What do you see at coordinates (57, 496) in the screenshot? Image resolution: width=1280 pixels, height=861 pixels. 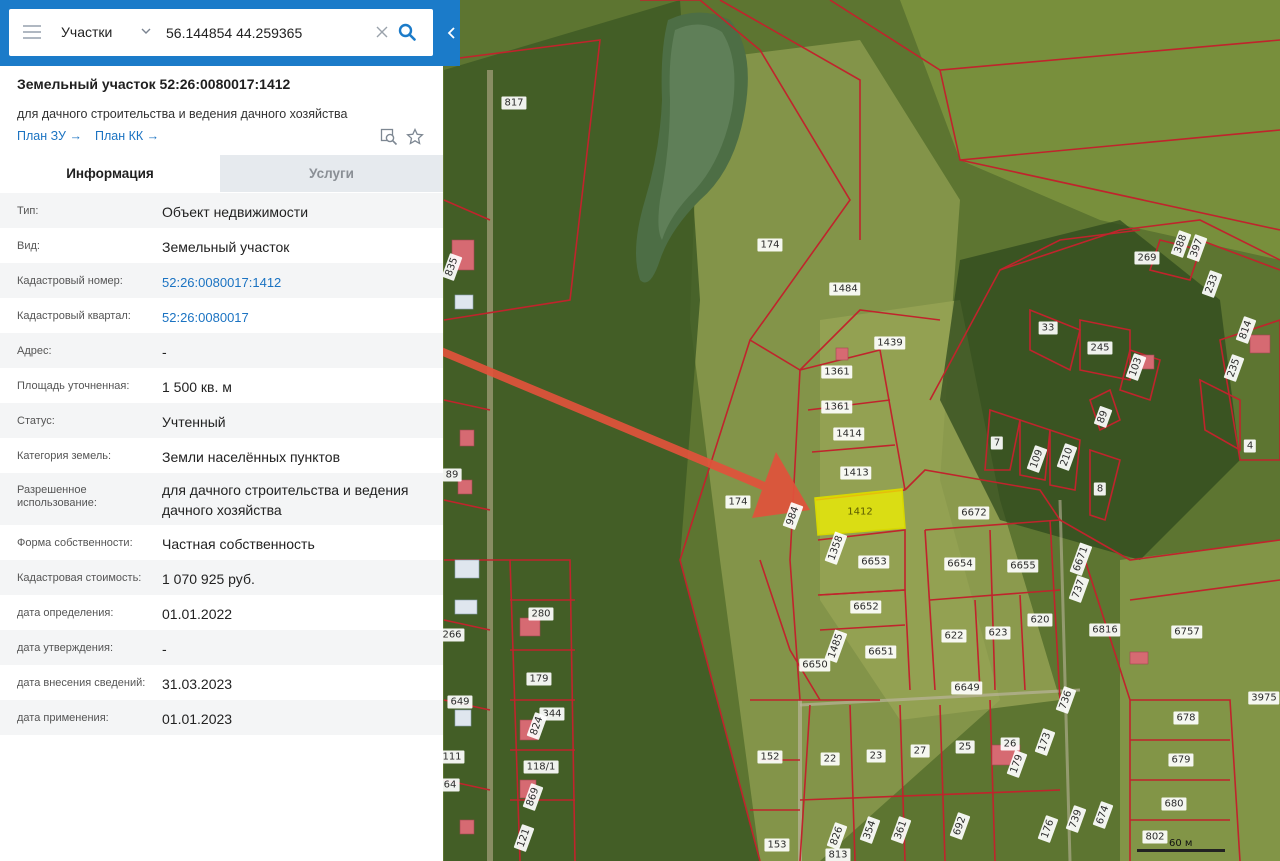 I see `property-label: Разрешенное использование:` at bounding box center [57, 496].